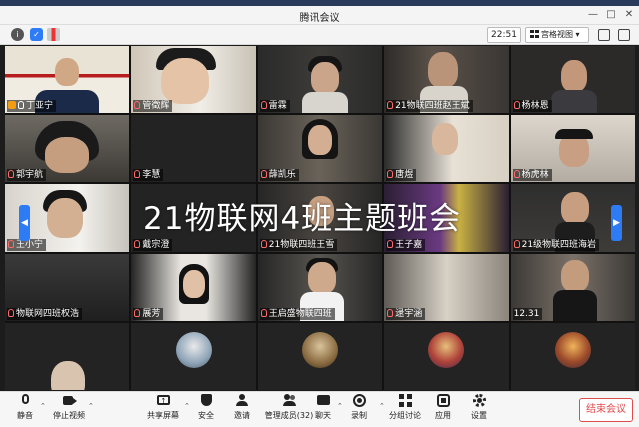 Image resolution: width=639 pixels, height=427 pixels. Describe the element at coordinates (298, 244) in the screenshot. I see `participant-name: 21物联四班王雪` at that location.